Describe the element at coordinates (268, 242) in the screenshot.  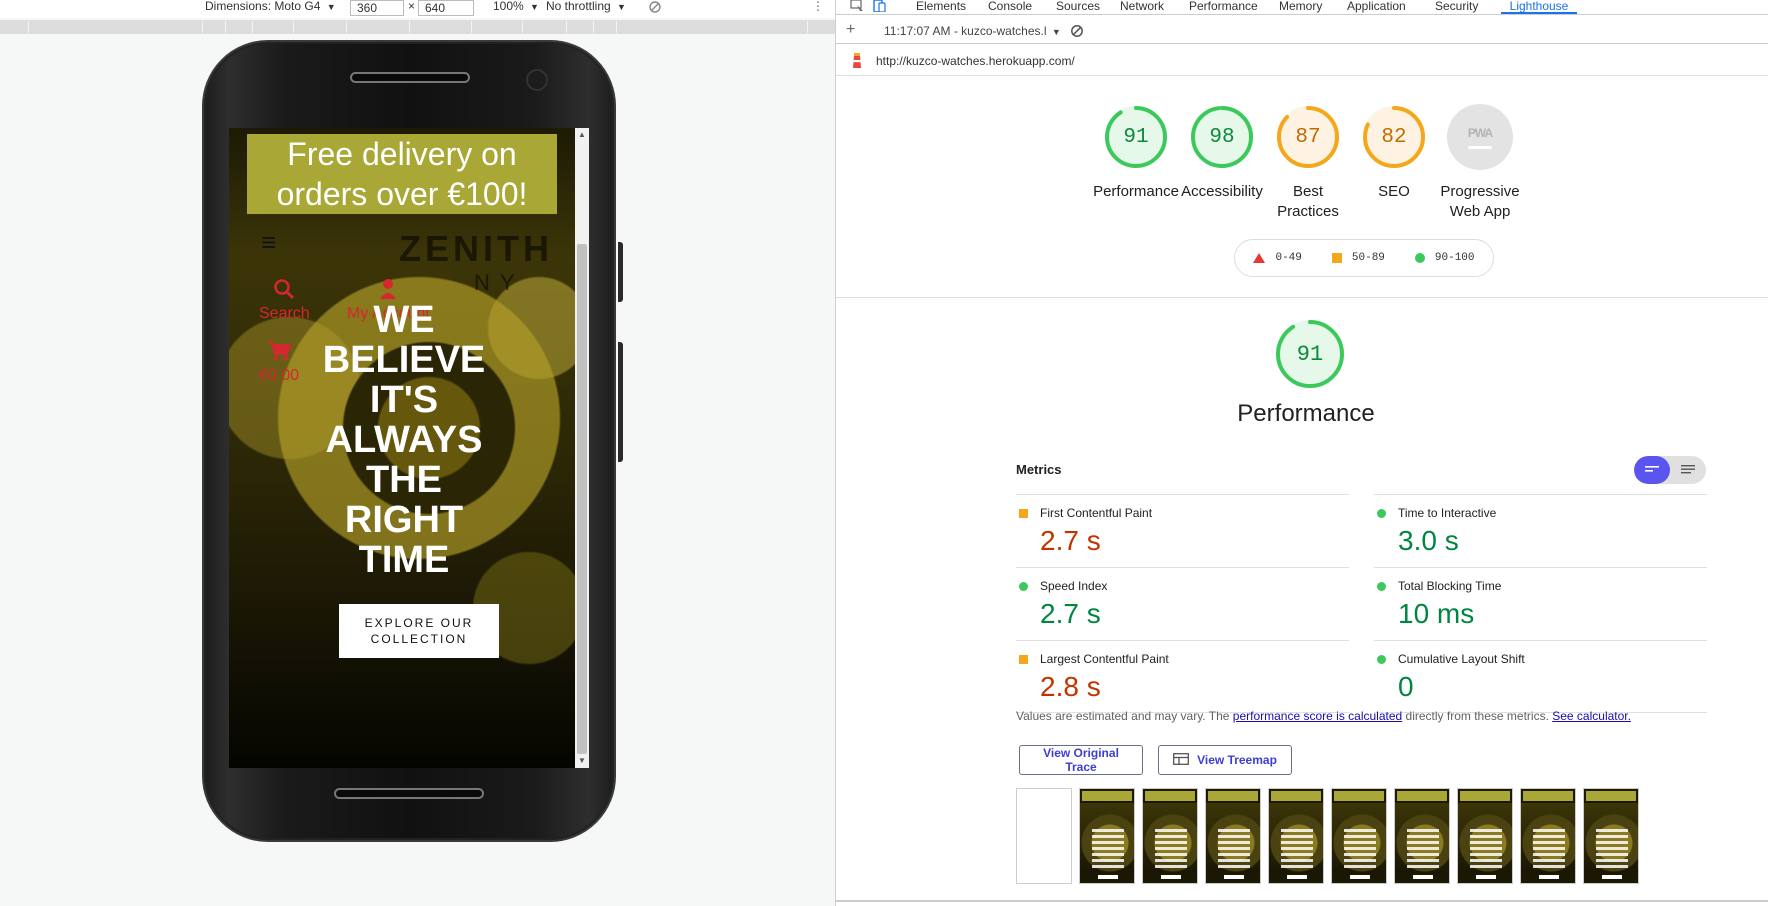
I see `hamburger-menu-icon: ≡` at that location.